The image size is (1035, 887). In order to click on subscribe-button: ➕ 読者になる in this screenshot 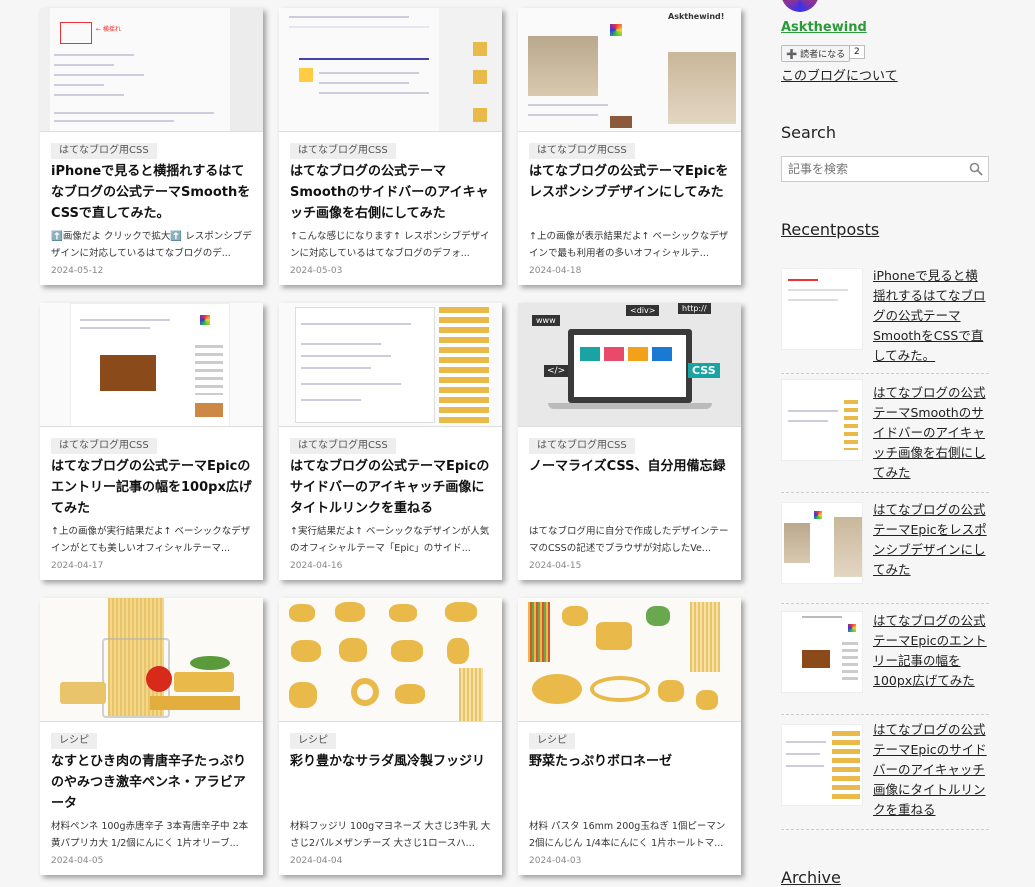, I will do `click(816, 53)`.